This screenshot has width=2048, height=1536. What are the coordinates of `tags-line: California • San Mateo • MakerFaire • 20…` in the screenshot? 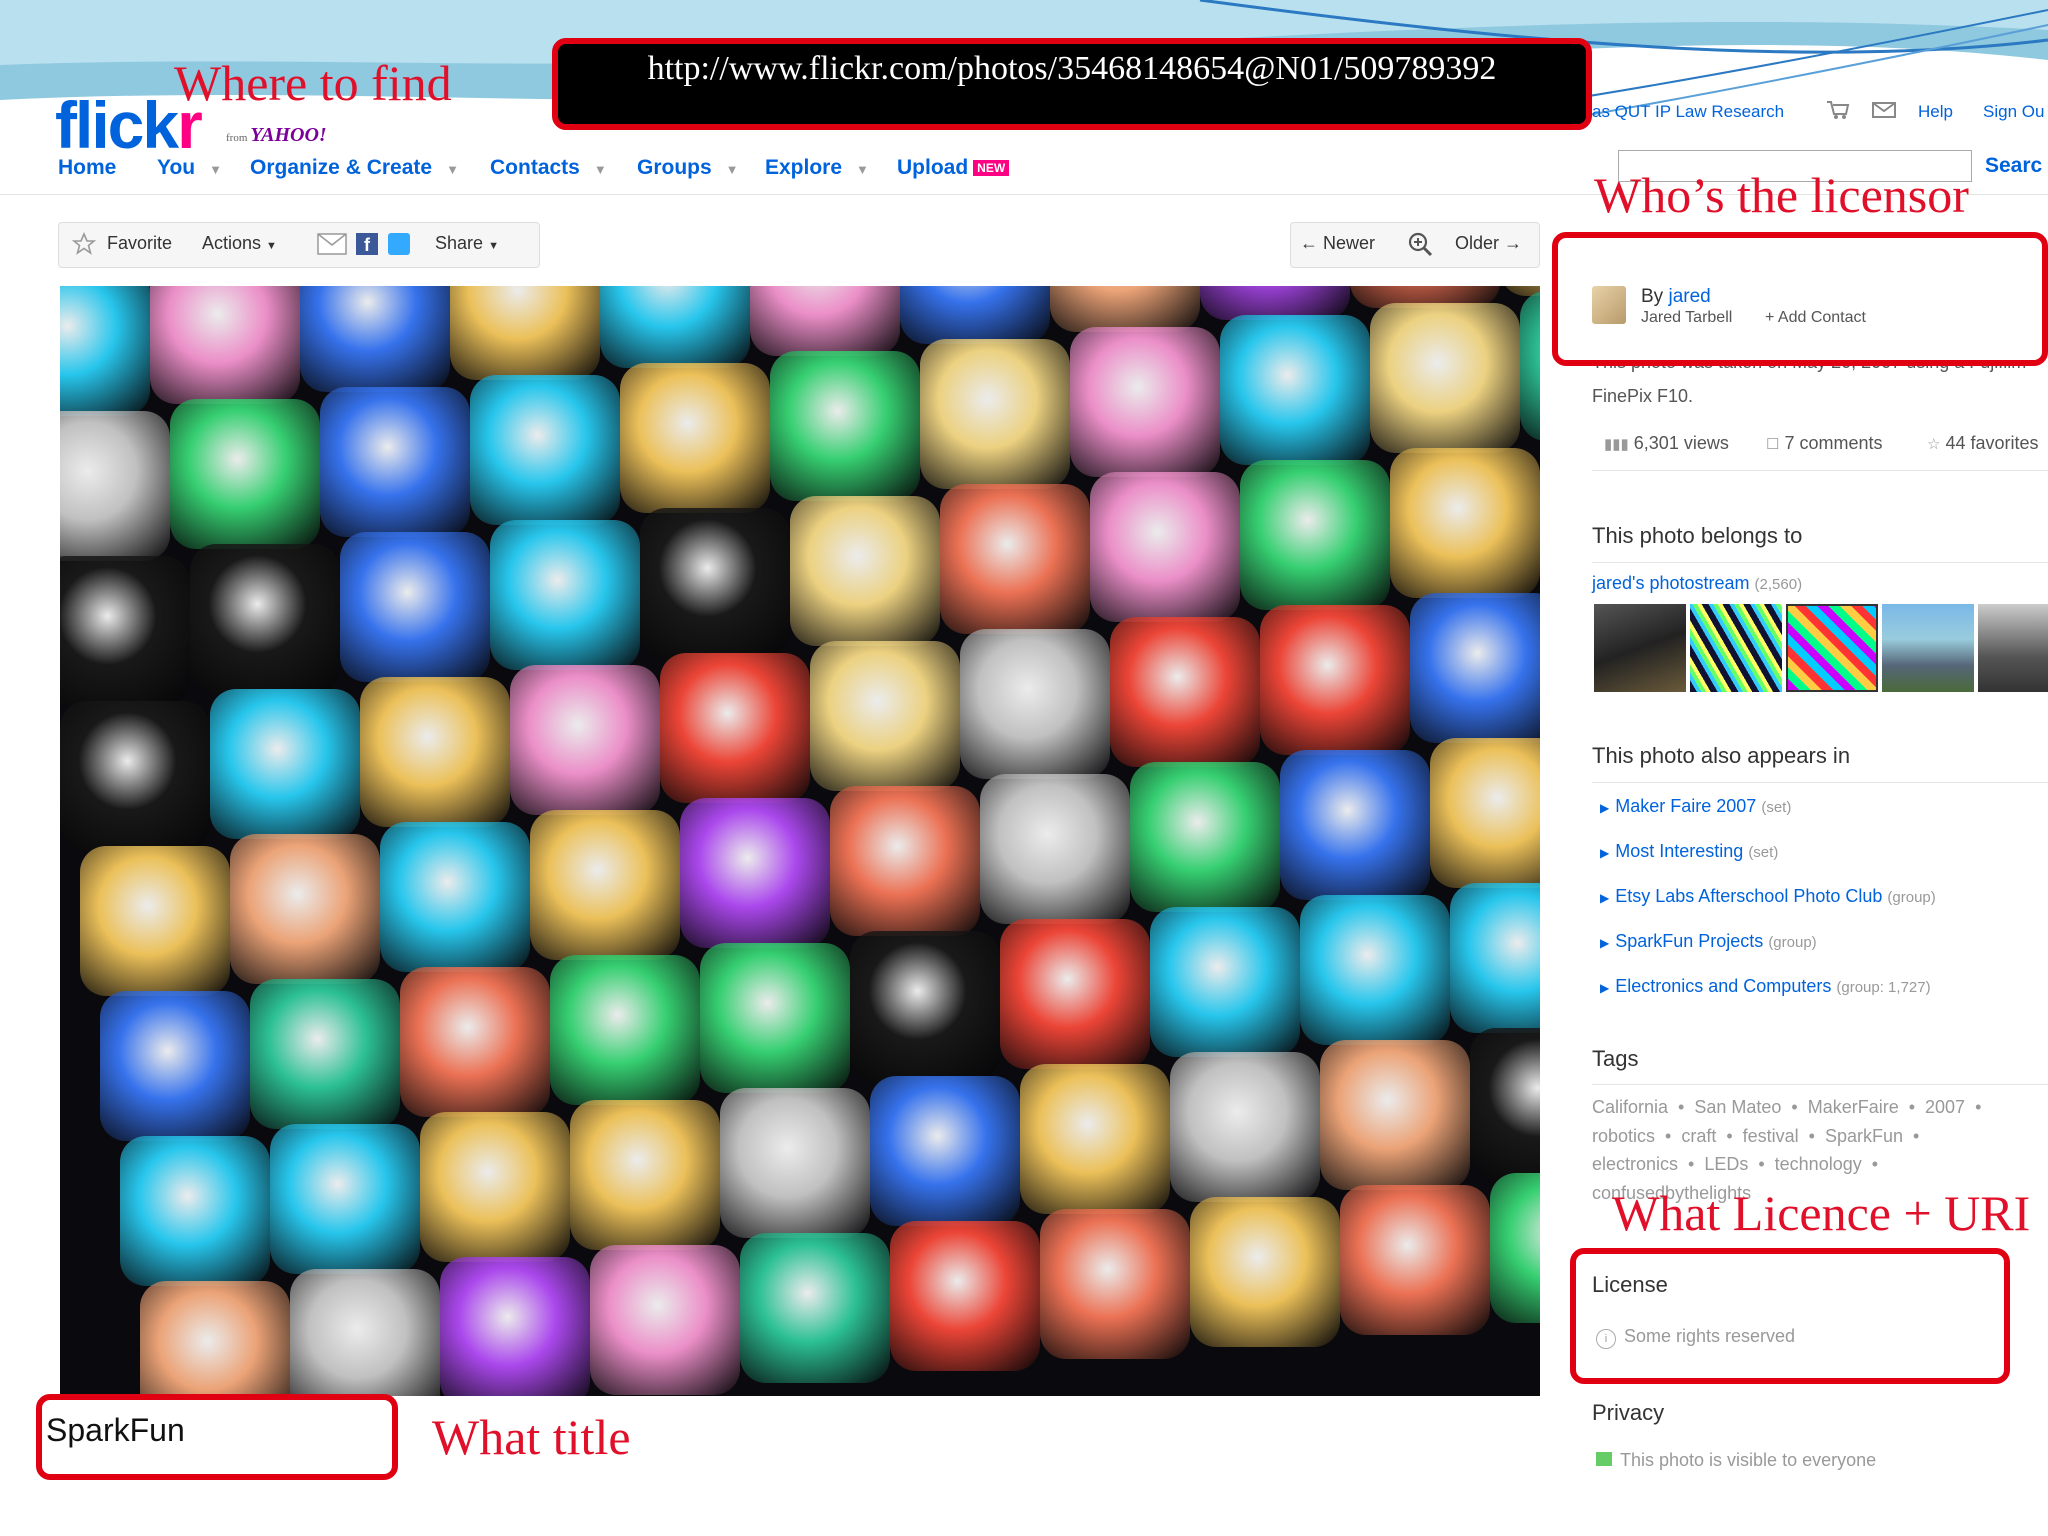 It's located at (1786, 1107).